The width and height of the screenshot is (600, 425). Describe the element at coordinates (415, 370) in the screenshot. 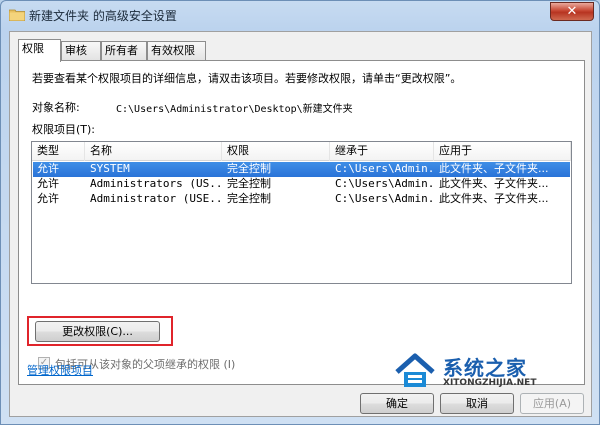

I see `house-logo-icon` at that location.